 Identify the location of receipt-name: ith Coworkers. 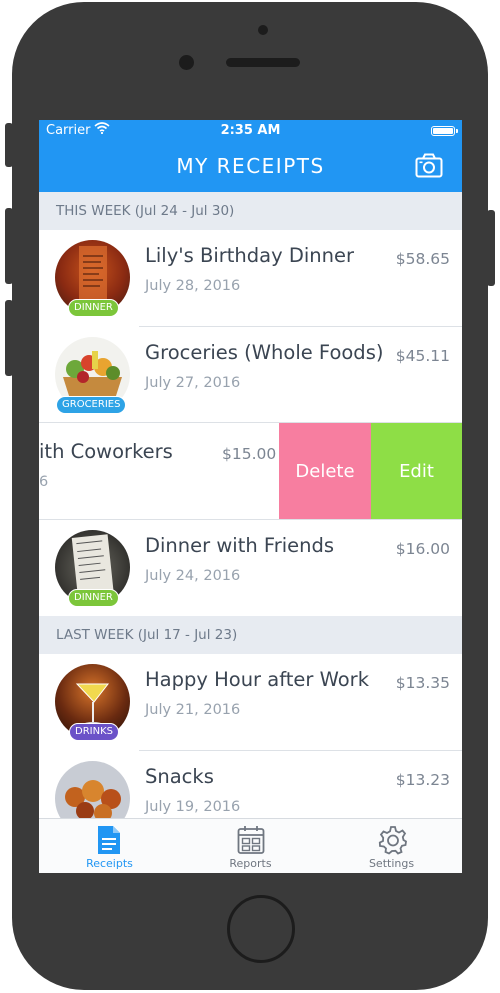
(106, 451).